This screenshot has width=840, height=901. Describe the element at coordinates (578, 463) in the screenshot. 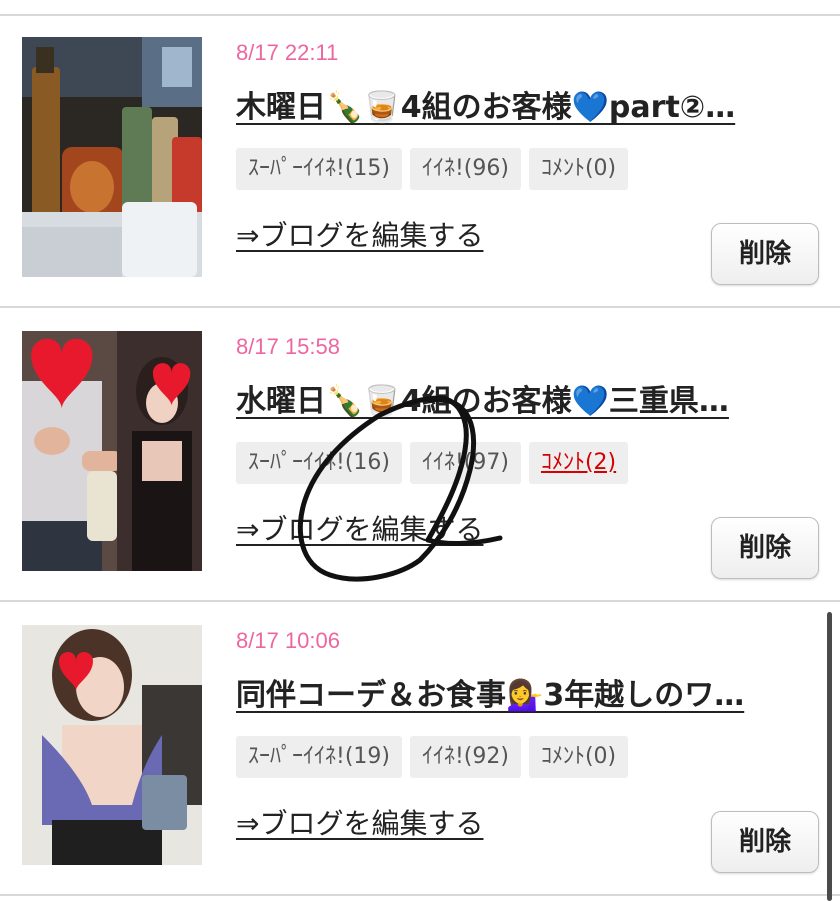

I see `comment-count-link: ｺﾒﾝﾄ(2)` at that location.